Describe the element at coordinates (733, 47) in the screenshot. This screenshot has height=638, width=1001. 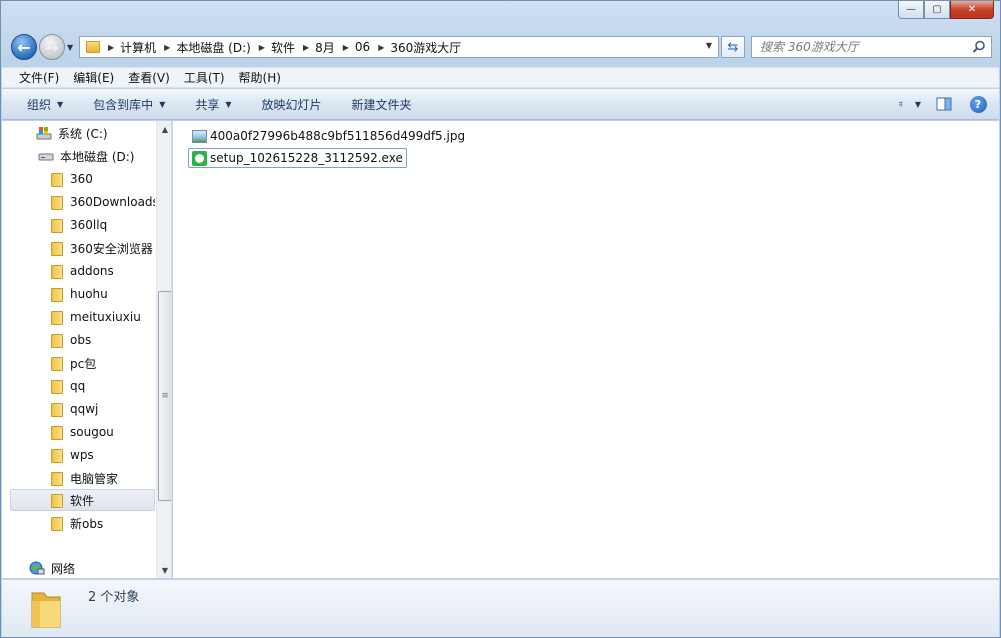
I see `refresh-button: ⇆` at that location.